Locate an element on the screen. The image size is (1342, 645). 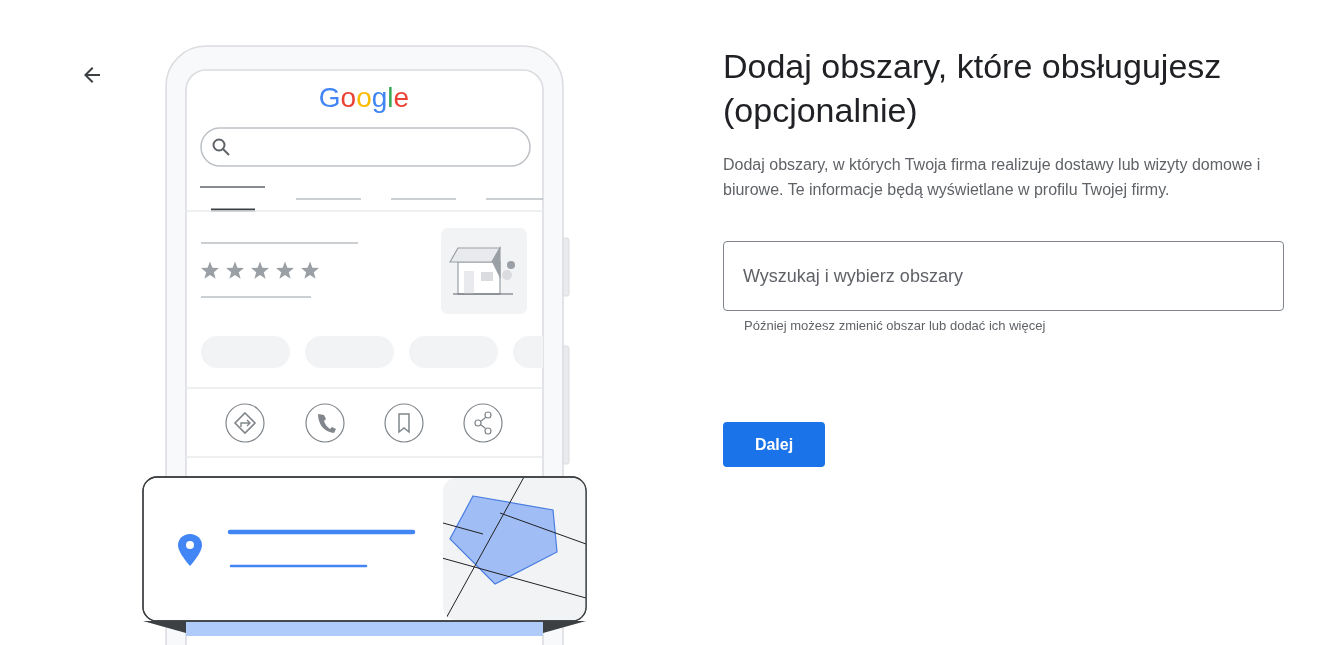
description-text: Dodaj obszary, w których Twoja firma realizuje dostawy lub wizyty domowe i biurowe. Te informacje będą wyświetlane w profilu Twojej firmy. is located at coordinates (992, 177).